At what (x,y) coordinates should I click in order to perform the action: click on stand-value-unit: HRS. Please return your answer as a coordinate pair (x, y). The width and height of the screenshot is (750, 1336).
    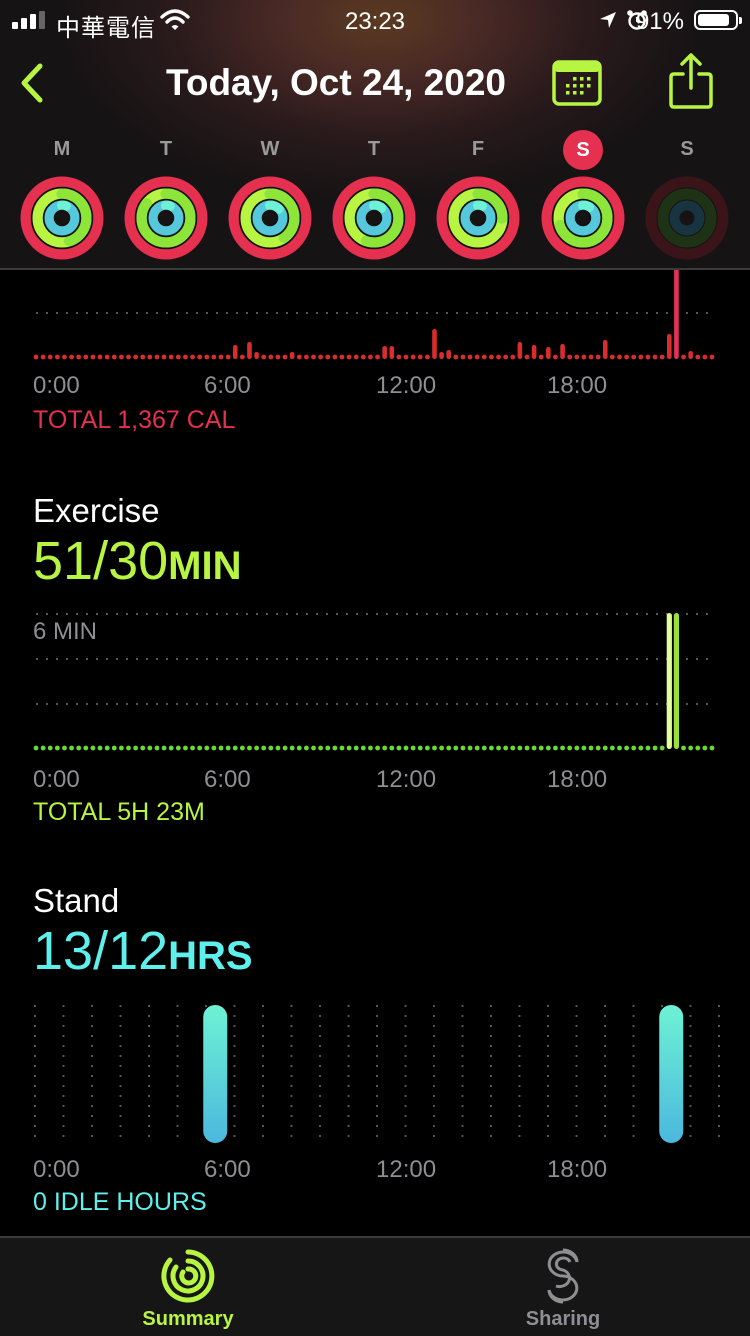
    Looking at the image, I should click on (210, 956).